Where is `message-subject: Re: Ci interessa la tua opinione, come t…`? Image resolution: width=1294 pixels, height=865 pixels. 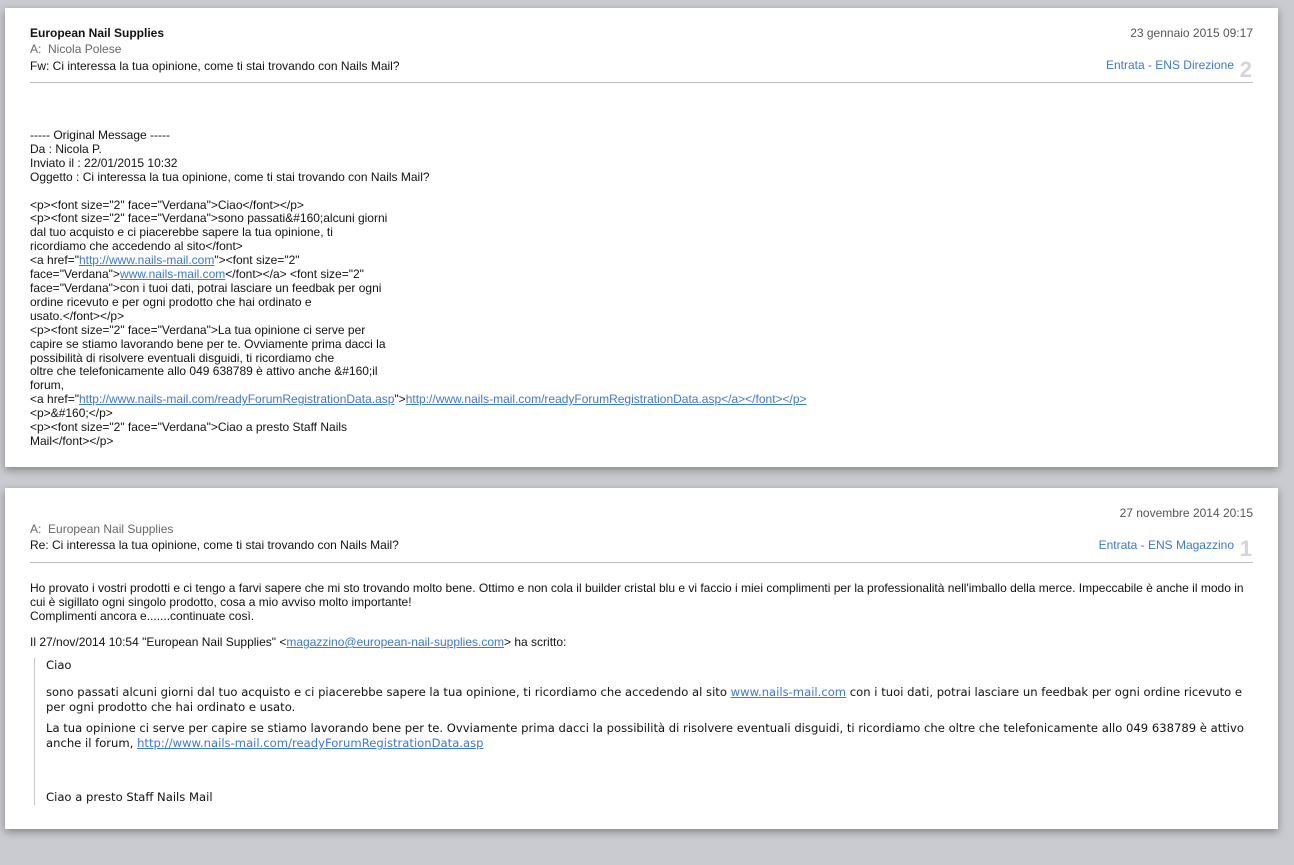 message-subject: Re: Ci interessa la tua opinione, come t… is located at coordinates (214, 545).